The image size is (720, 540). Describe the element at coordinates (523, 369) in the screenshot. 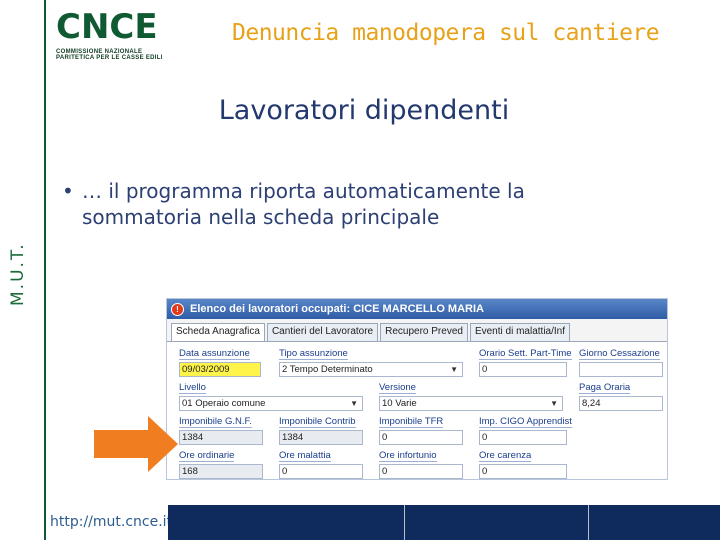

I see `input-orario-sett: 0` at that location.